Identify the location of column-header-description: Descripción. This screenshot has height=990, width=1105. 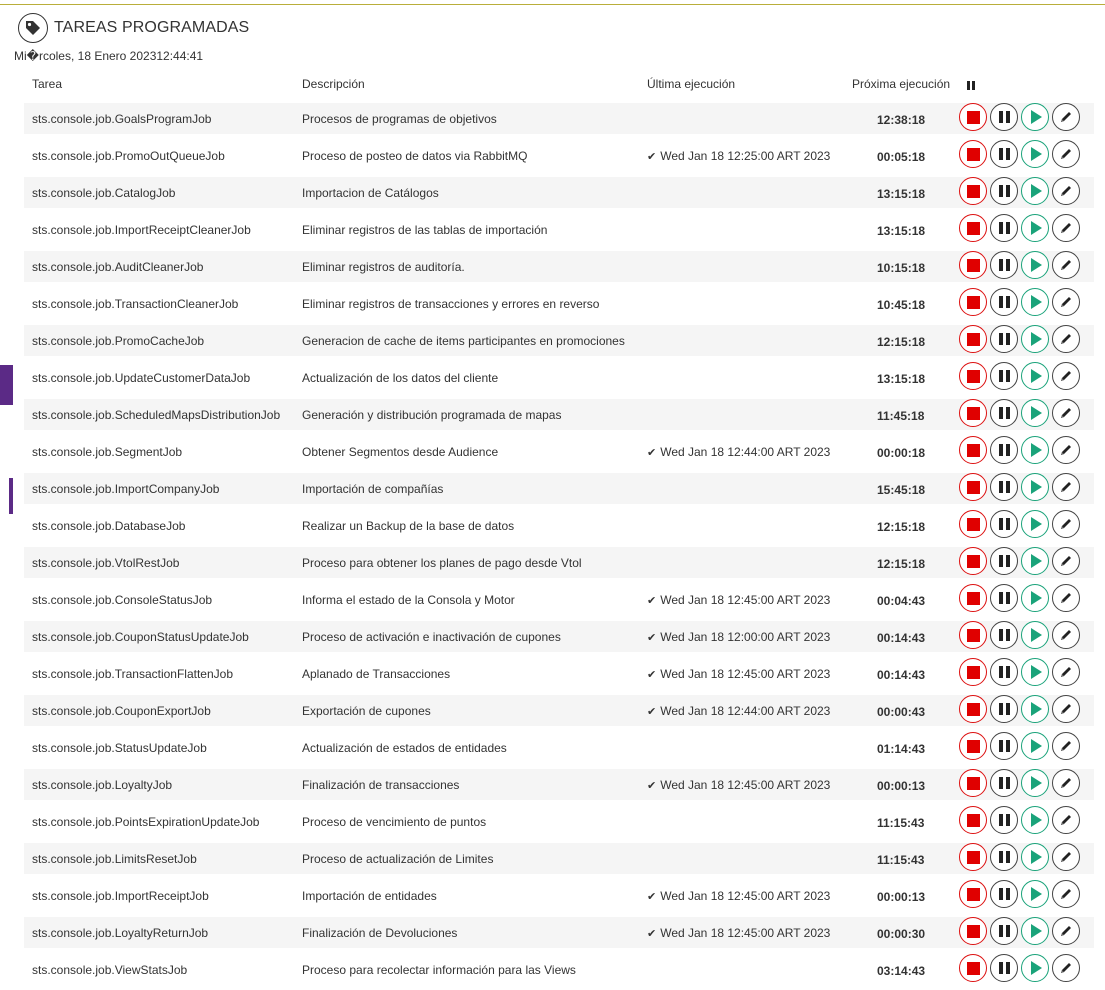
(333, 84).